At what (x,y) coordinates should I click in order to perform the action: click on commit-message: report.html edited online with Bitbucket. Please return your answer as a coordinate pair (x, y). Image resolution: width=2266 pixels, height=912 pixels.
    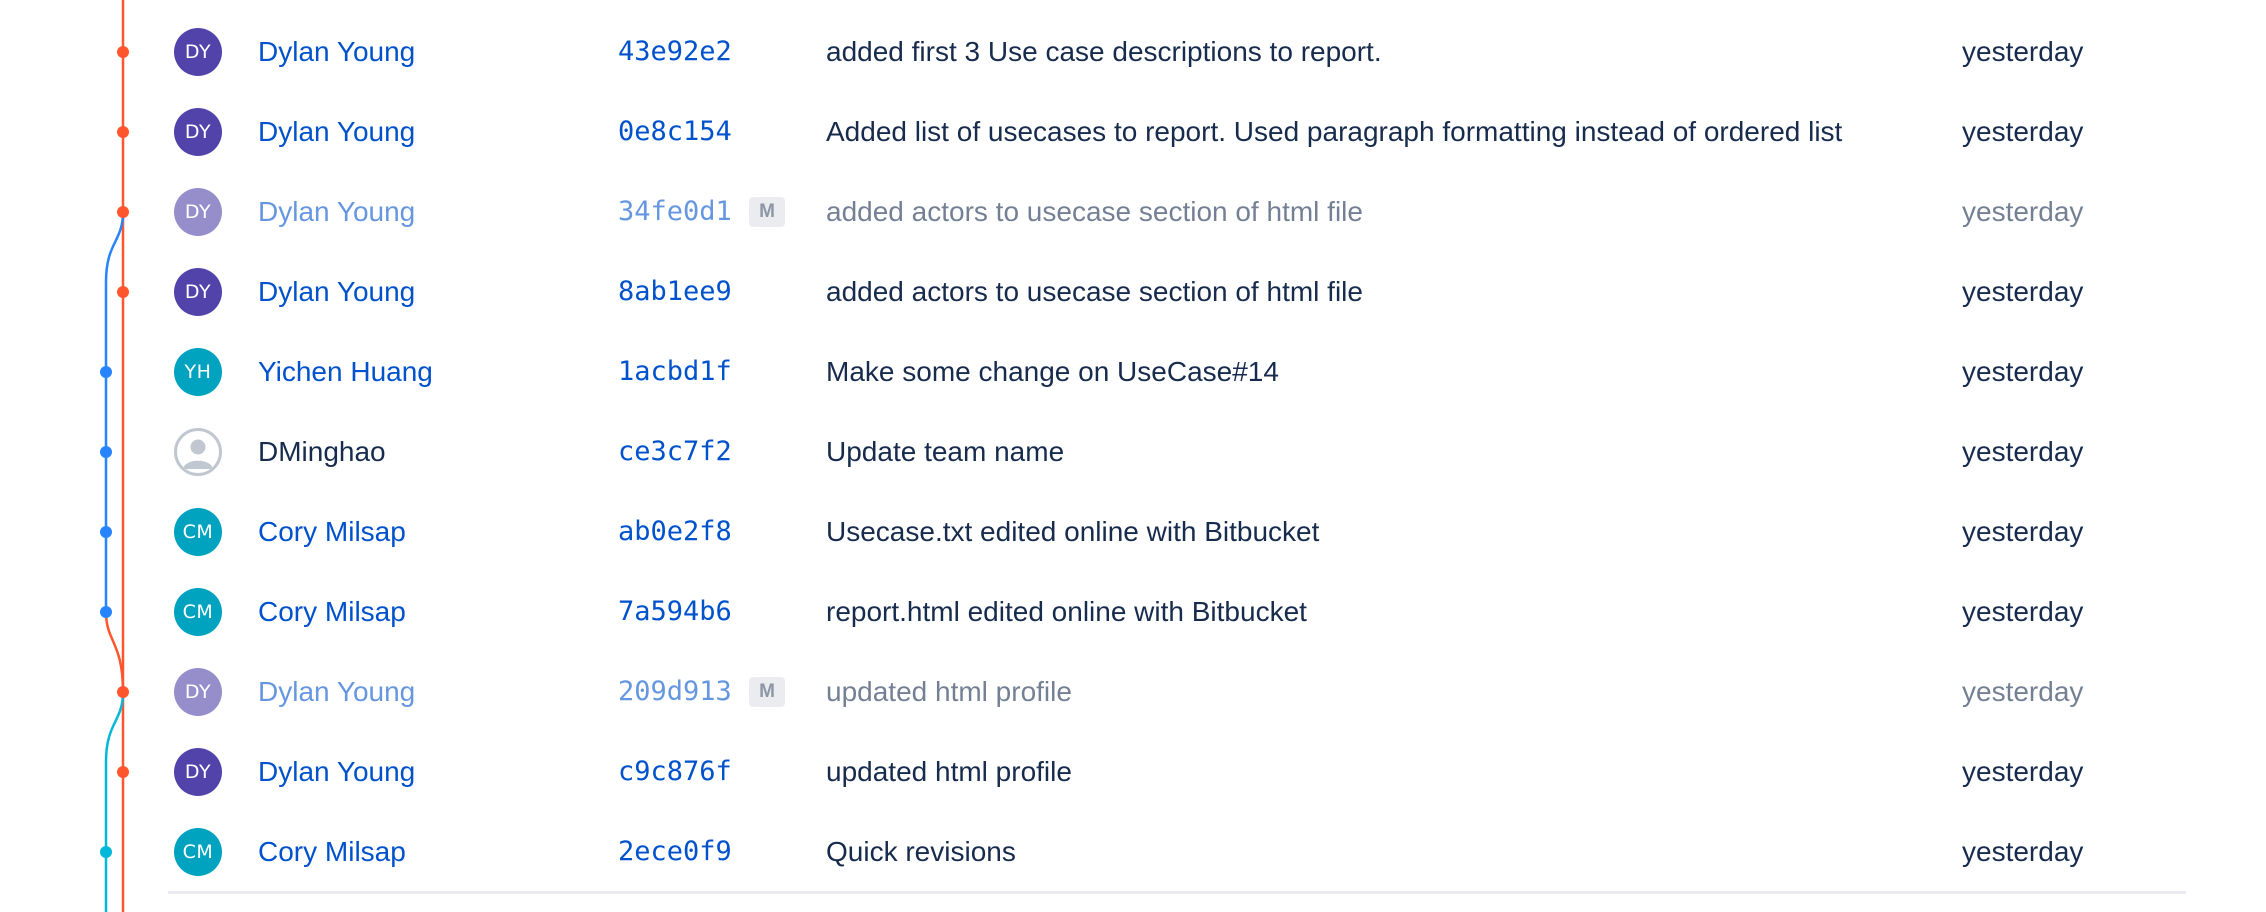
    Looking at the image, I should click on (1066, 611).